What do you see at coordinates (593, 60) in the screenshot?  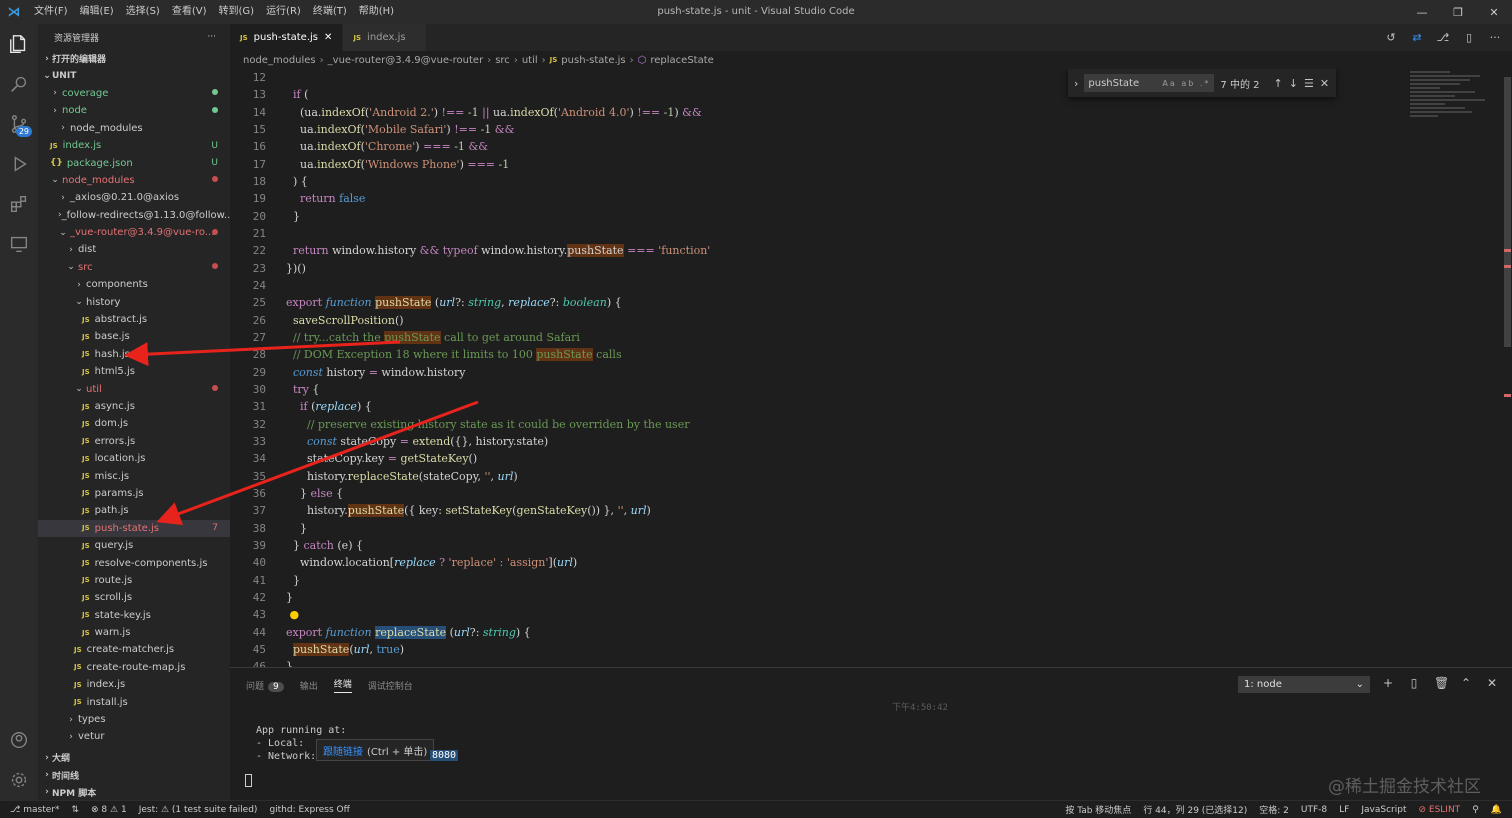 I see `breadcrumb-item: push-state.js` at bounding box center [593, 60].